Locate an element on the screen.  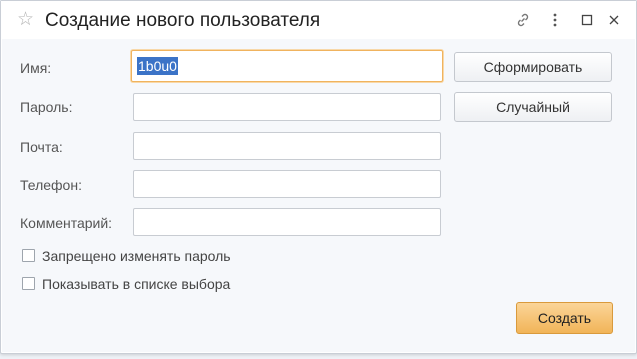
email-input is located at coordinates (287, 146).